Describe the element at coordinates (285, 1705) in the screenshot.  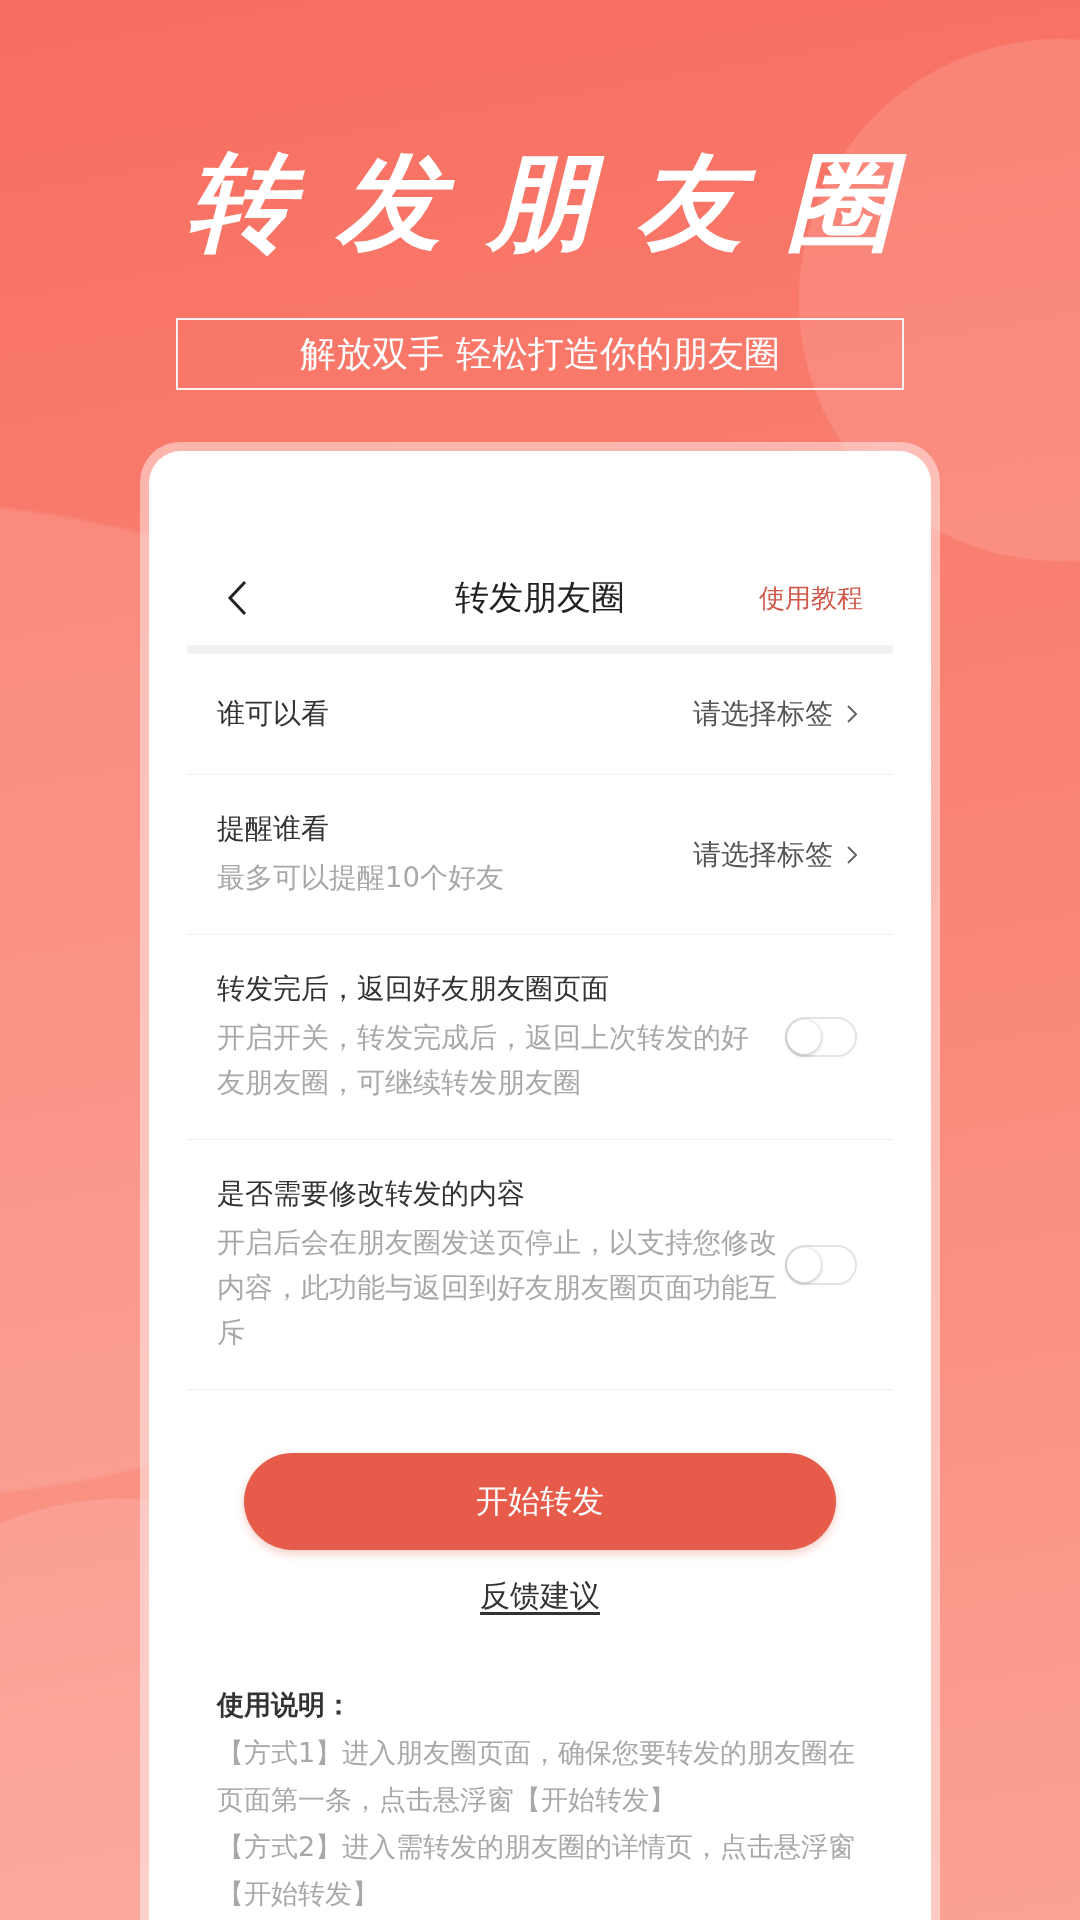
I see `instructions-title: 使用说明：` at that location.